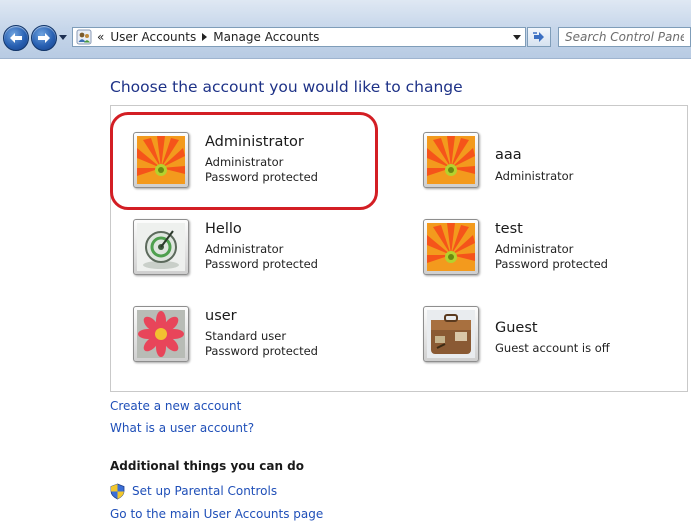  Describe the element at coordinates (246, 336) in the screenshot. I see `account-type: Standard user` at that location.